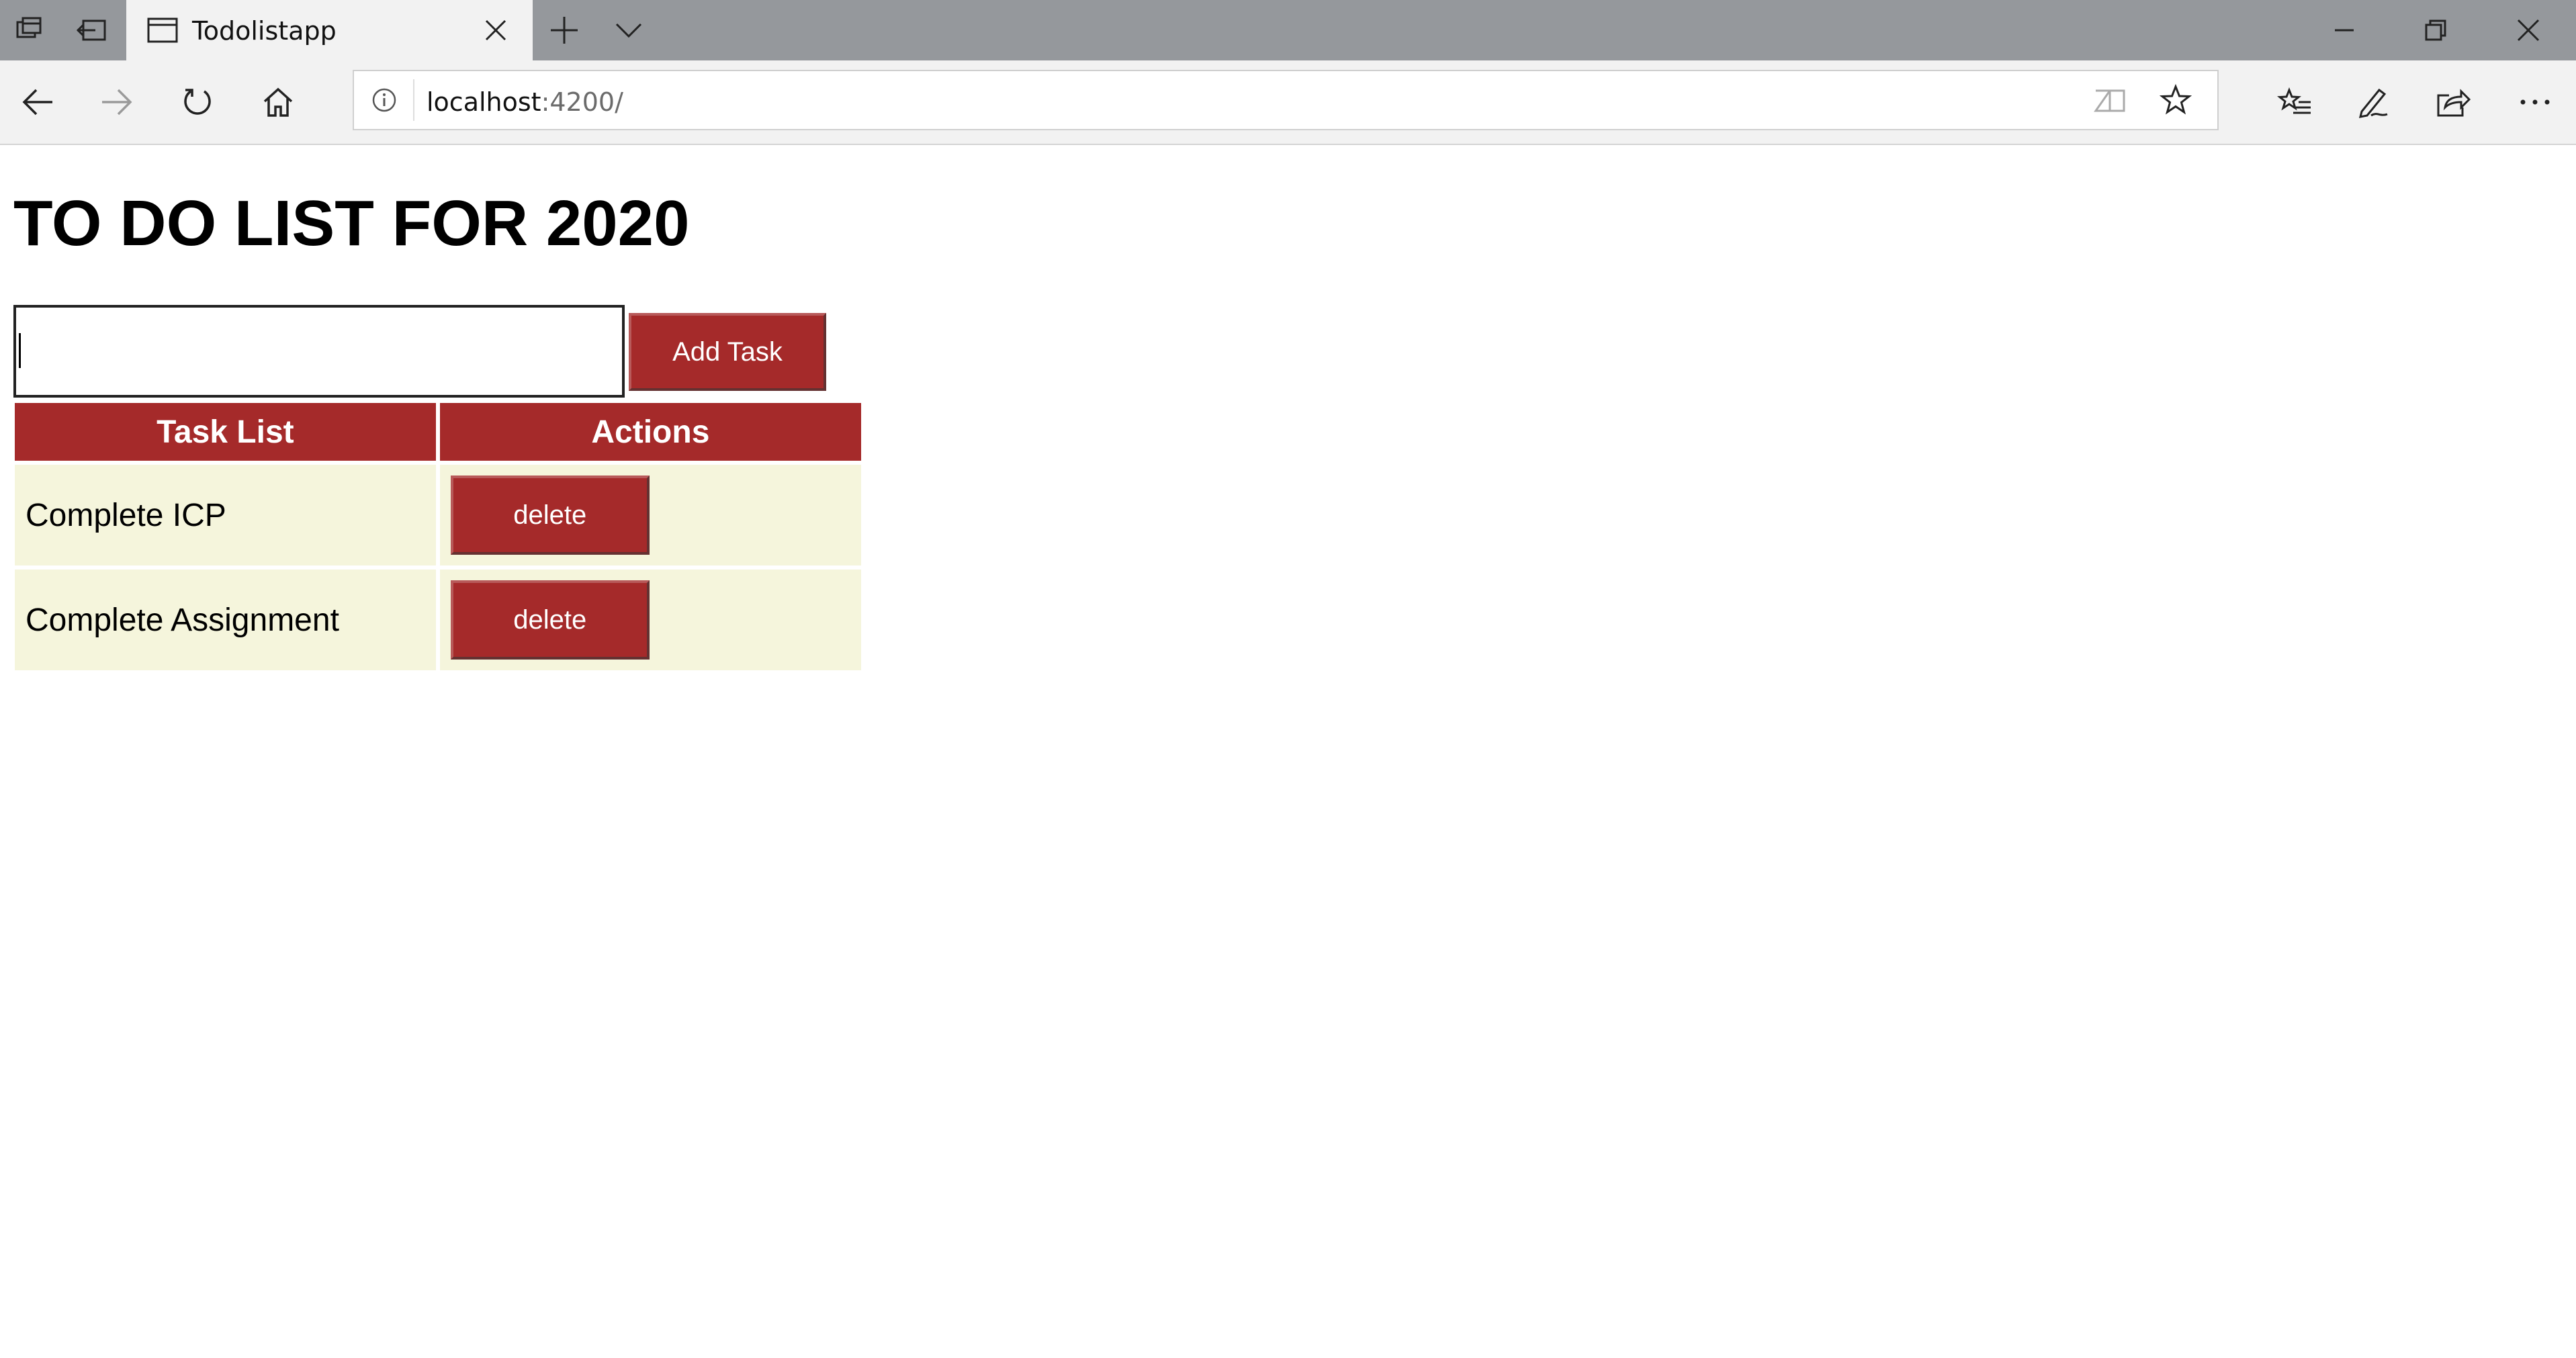 The width and height of the screenshot is (2576, 1358). Describe the element at coordinates (226, 515) in the screenshot. I see `task-cell: Complete ICP` at that location.